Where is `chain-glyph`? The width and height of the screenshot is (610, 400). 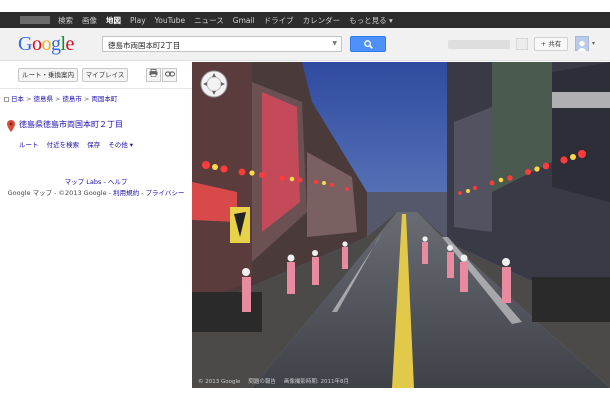 chain-glyph is located at coordinates (169, 74).